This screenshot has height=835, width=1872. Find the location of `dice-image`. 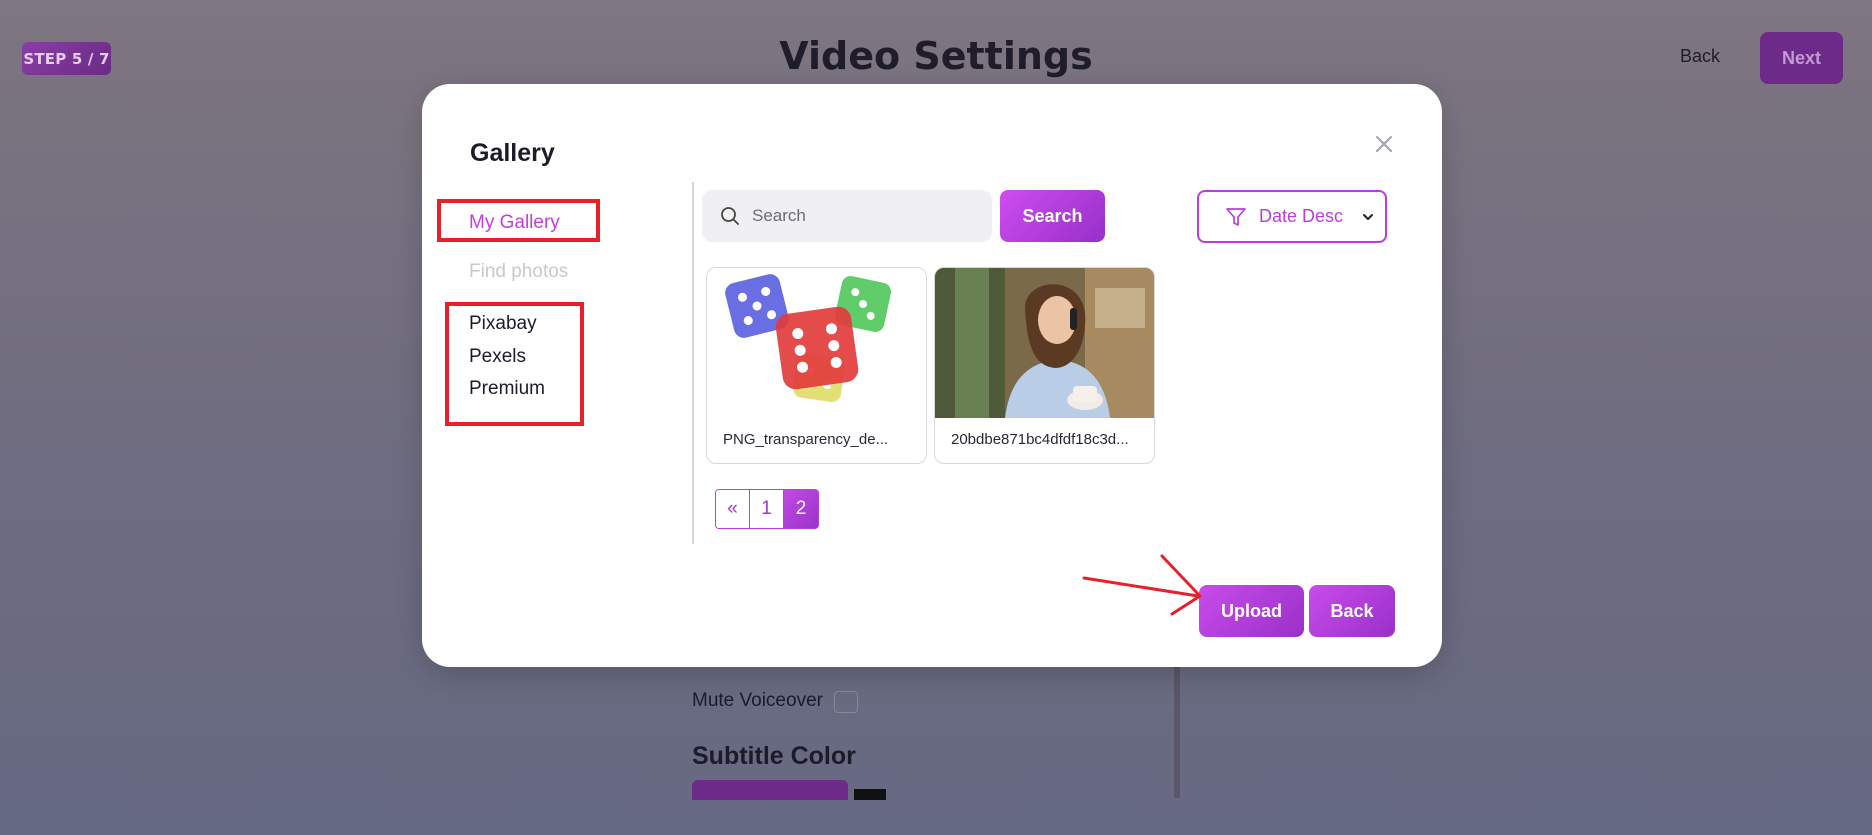

dice-image is located at coordinates (816, 343).